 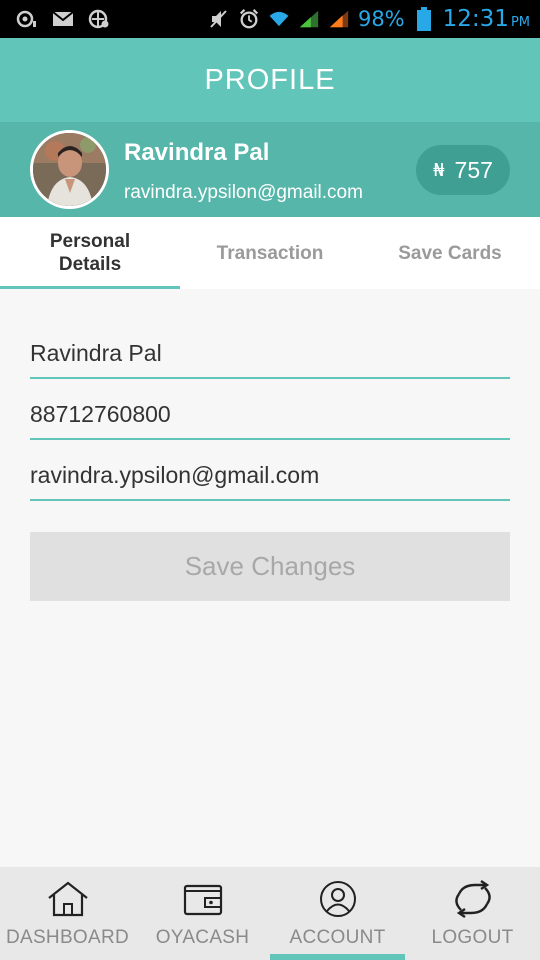 I want to click on tab-save-cards: Save Cards, so click(x=450, y=253).